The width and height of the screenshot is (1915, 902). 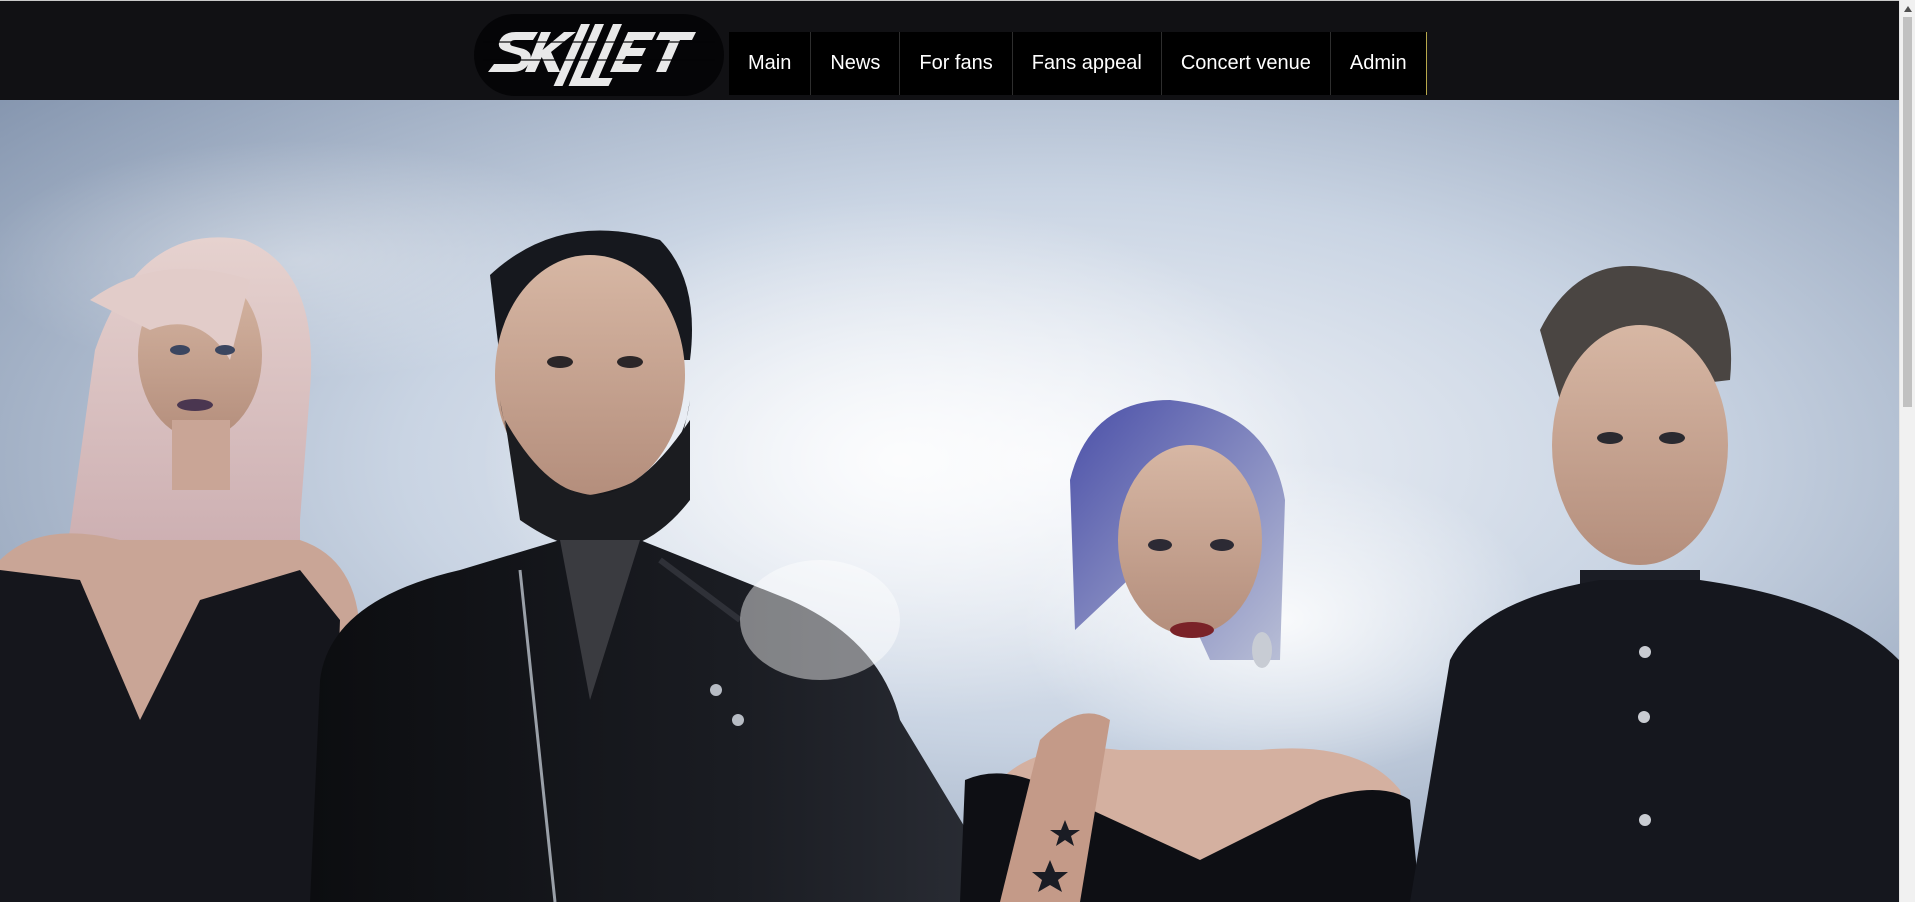 I want to click on nav-for-fans: For fans, so click(x=955, y=63).